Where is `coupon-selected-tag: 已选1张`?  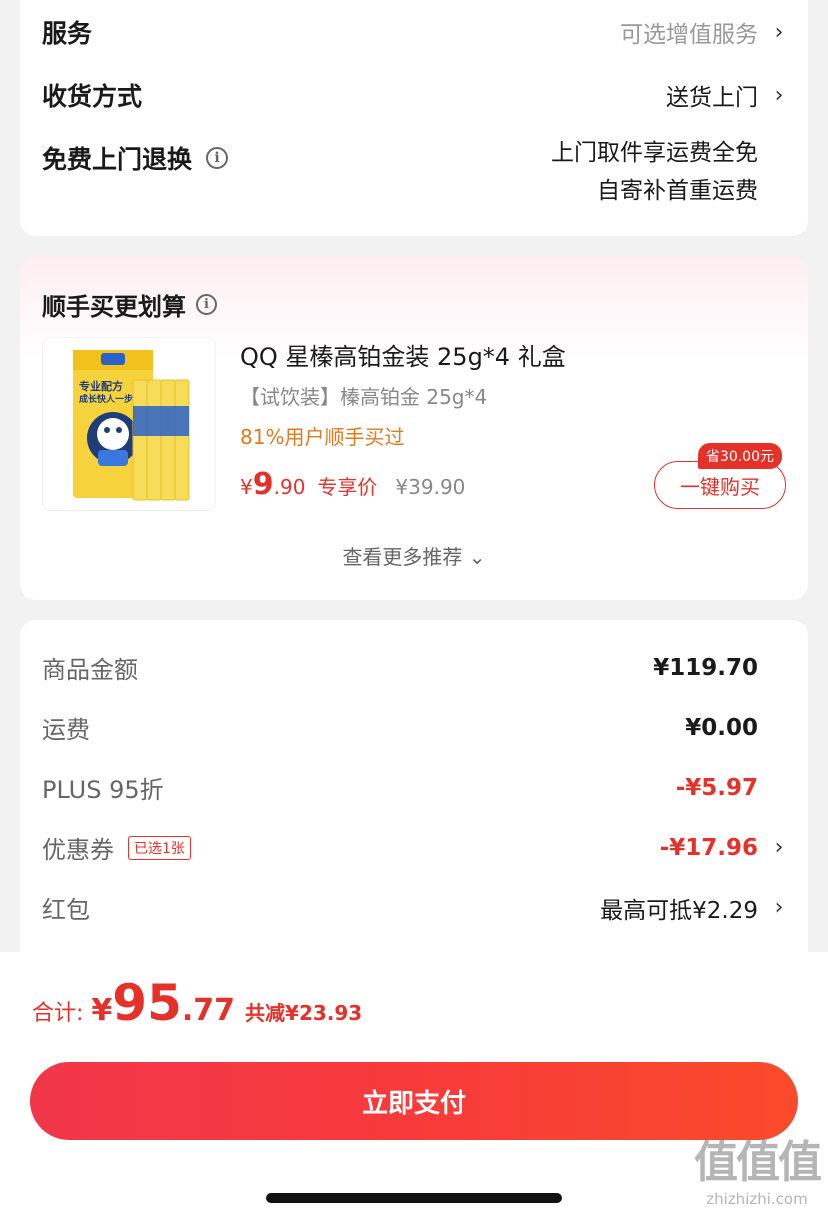 coupon-selected-tag: 已选1张 is located at coordinates (159, 847).